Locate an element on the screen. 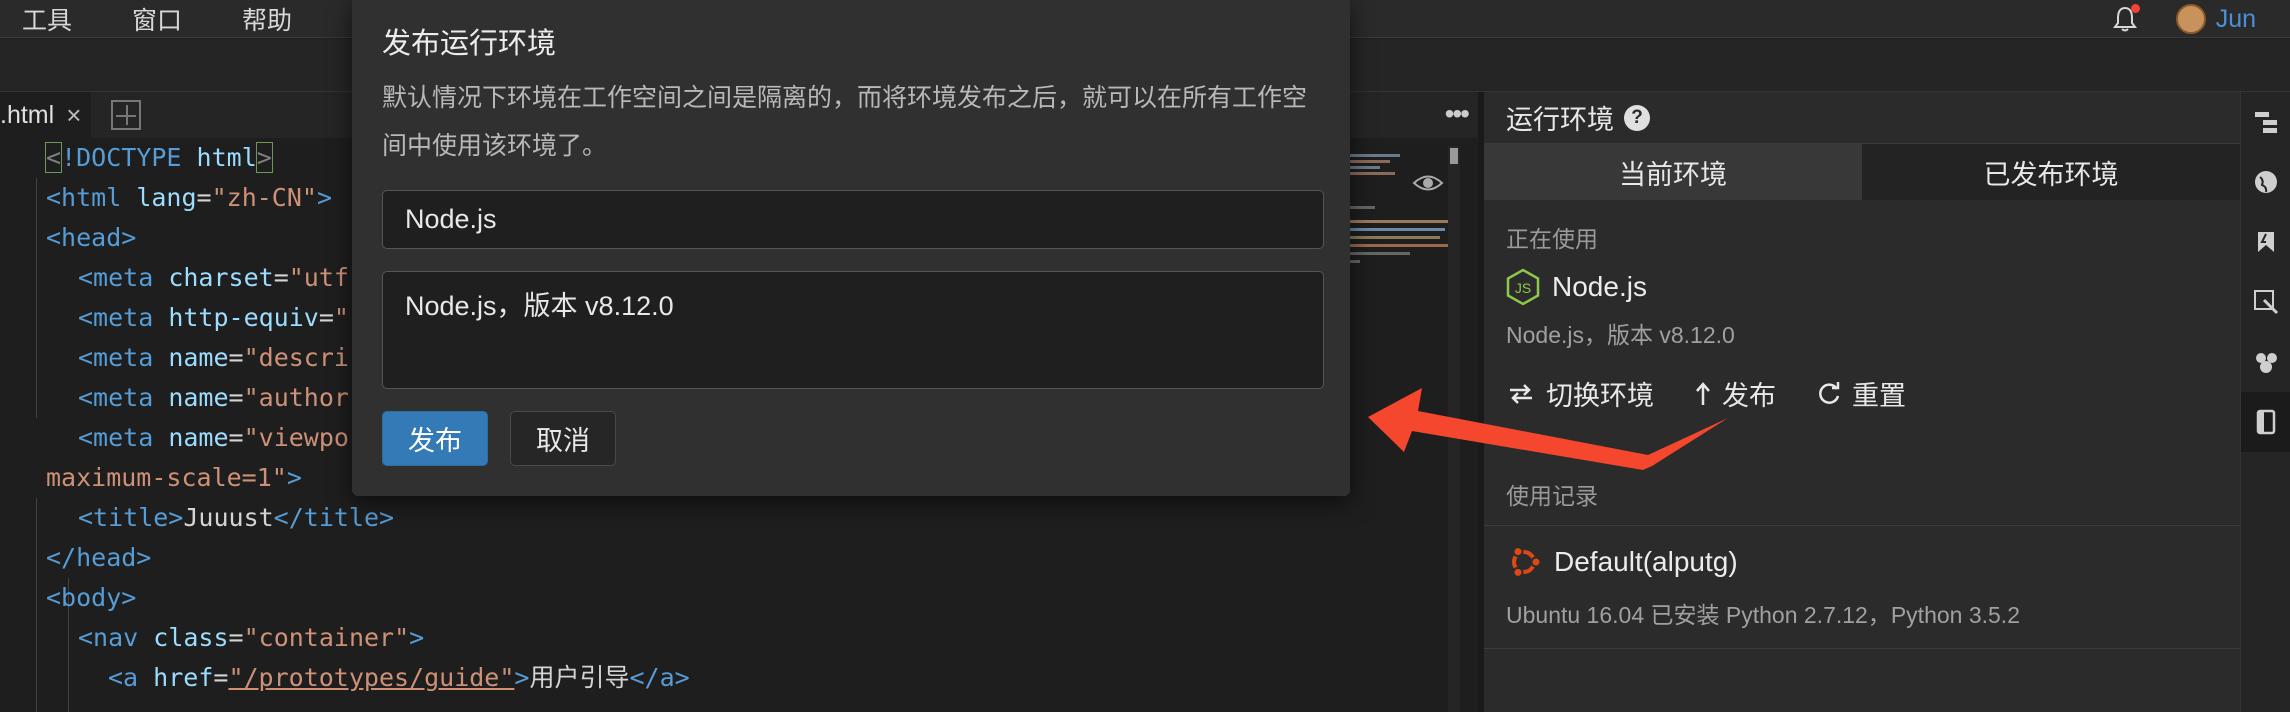  in-use-label: 正在使用 is located at coordinates (1552, 239).